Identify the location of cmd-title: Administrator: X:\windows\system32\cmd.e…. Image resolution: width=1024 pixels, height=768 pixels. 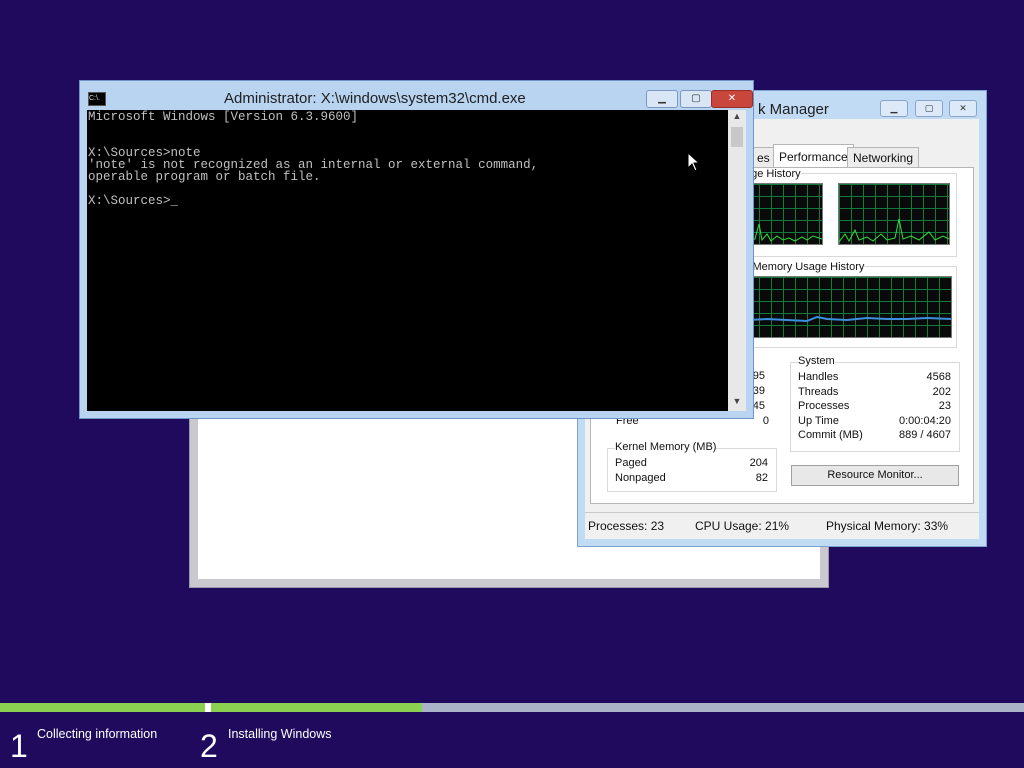
(375, 98).